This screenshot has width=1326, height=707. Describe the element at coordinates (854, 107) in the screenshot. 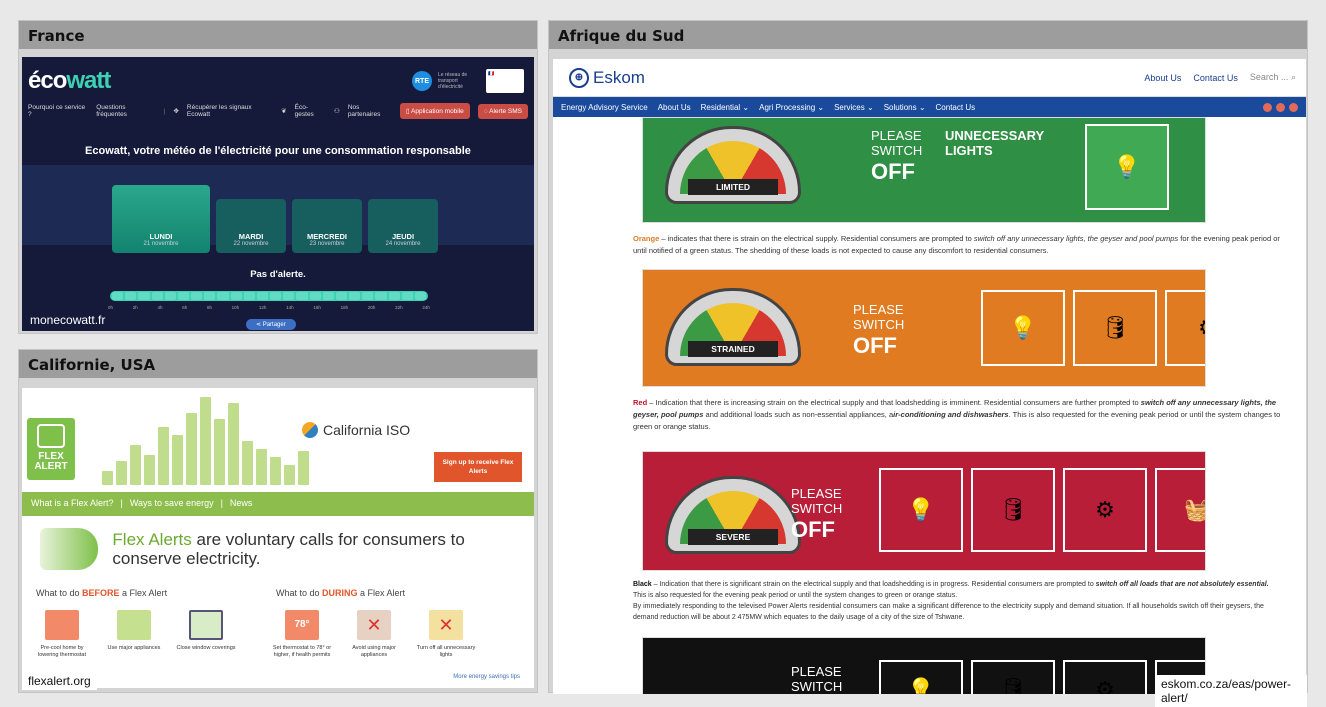

I see `nav-services: Services ⌄` at that location.